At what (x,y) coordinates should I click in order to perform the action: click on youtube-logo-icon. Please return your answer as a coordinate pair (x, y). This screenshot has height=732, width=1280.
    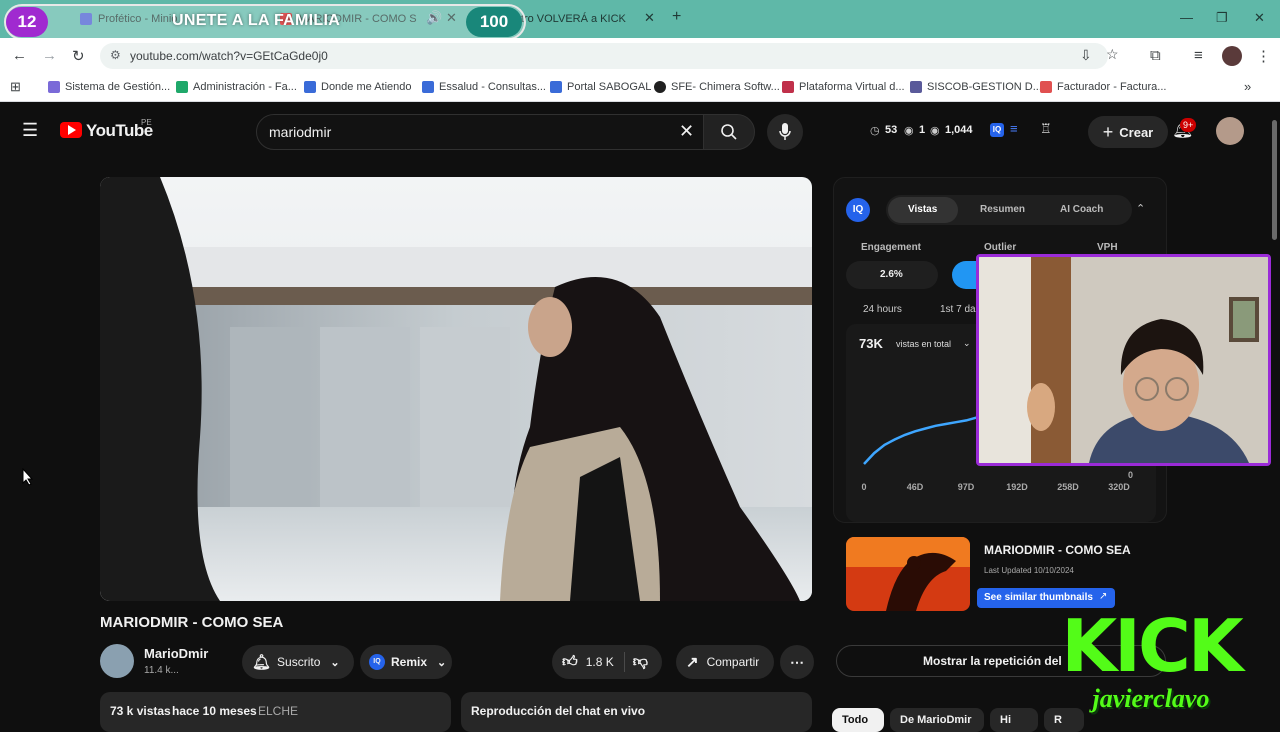
    Looking at the image, I should click on (71, 130).